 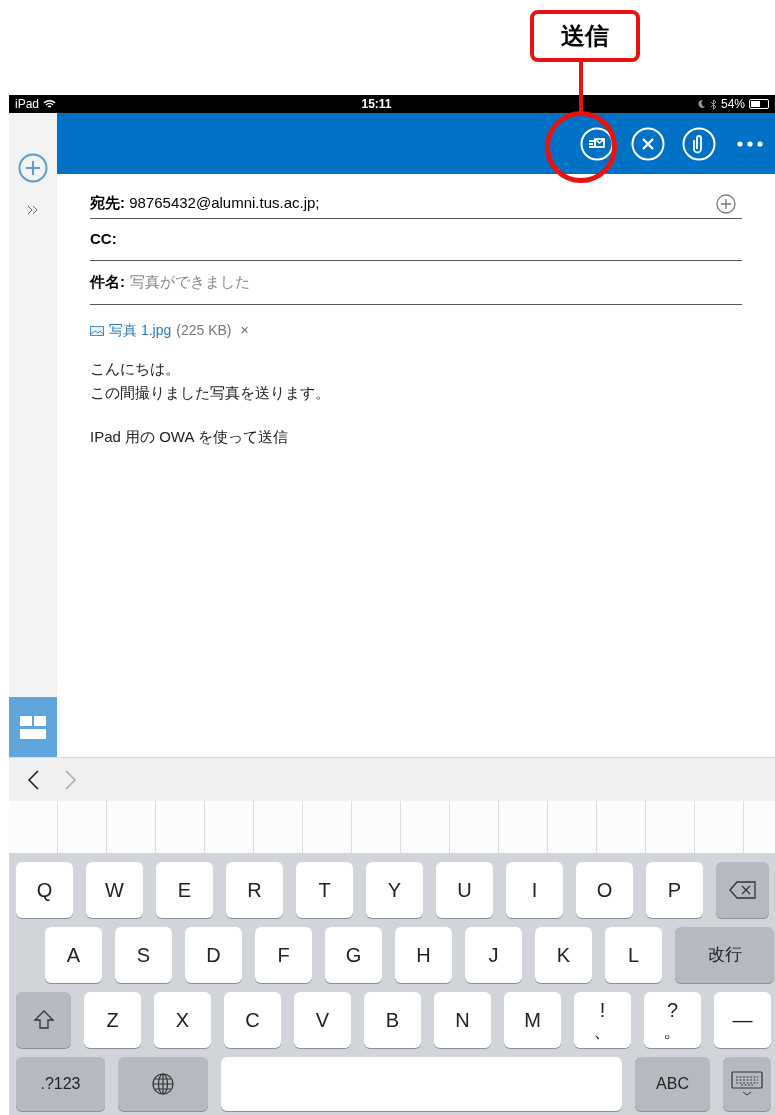 What do you see at coordinates (97, 330) in the screenshot?
I see `image-file-icon` at bounding box center [97, 330].